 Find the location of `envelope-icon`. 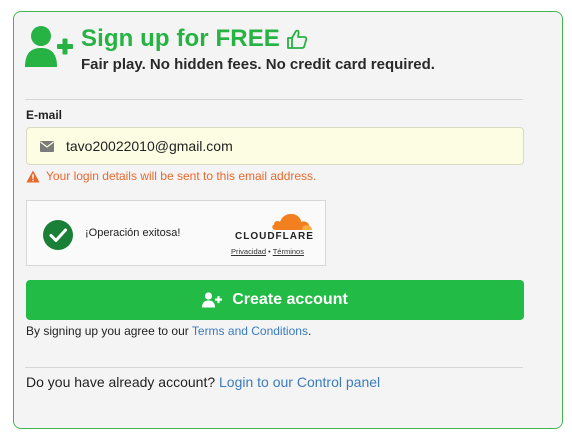

envelope-icon is located at coordinates (47, 146).